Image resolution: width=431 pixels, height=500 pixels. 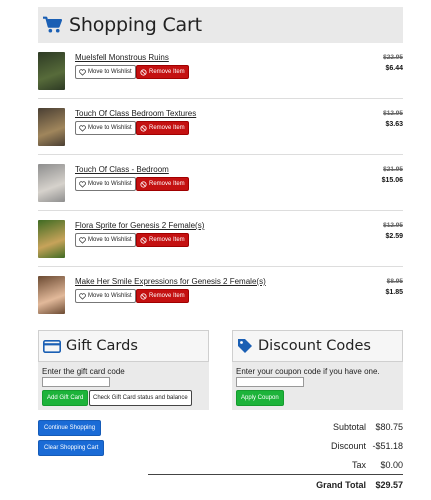 What do you see at coordinates (394, 68) in the screenshot?
I see `sale-price: $6.44` at bounding box center [394, 68].